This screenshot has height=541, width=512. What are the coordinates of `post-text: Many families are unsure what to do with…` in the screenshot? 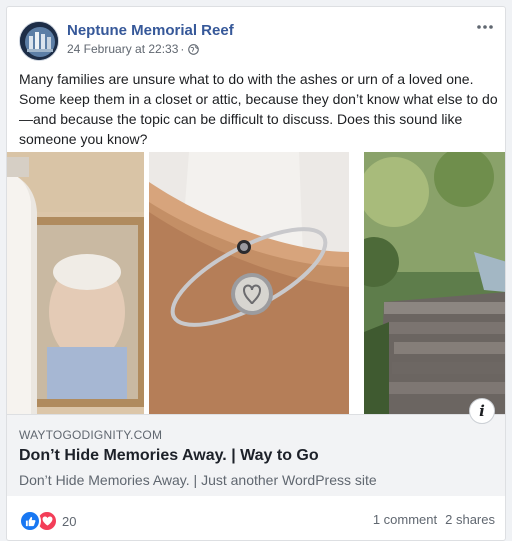 It's located at (258, 109).